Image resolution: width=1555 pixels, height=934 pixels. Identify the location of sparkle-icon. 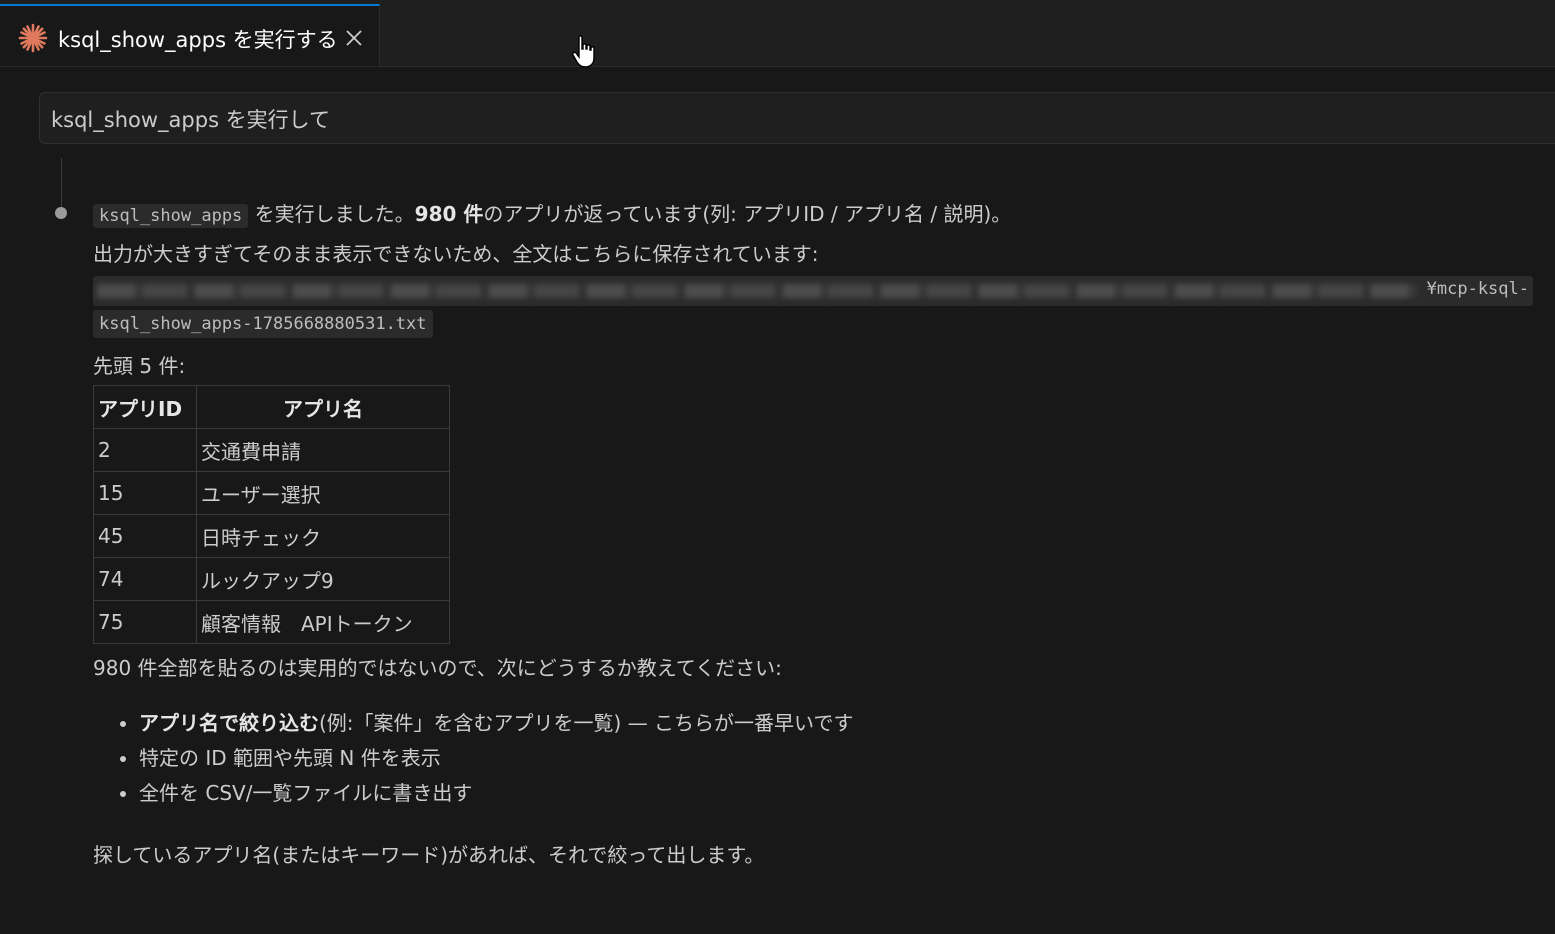
(33, 38).